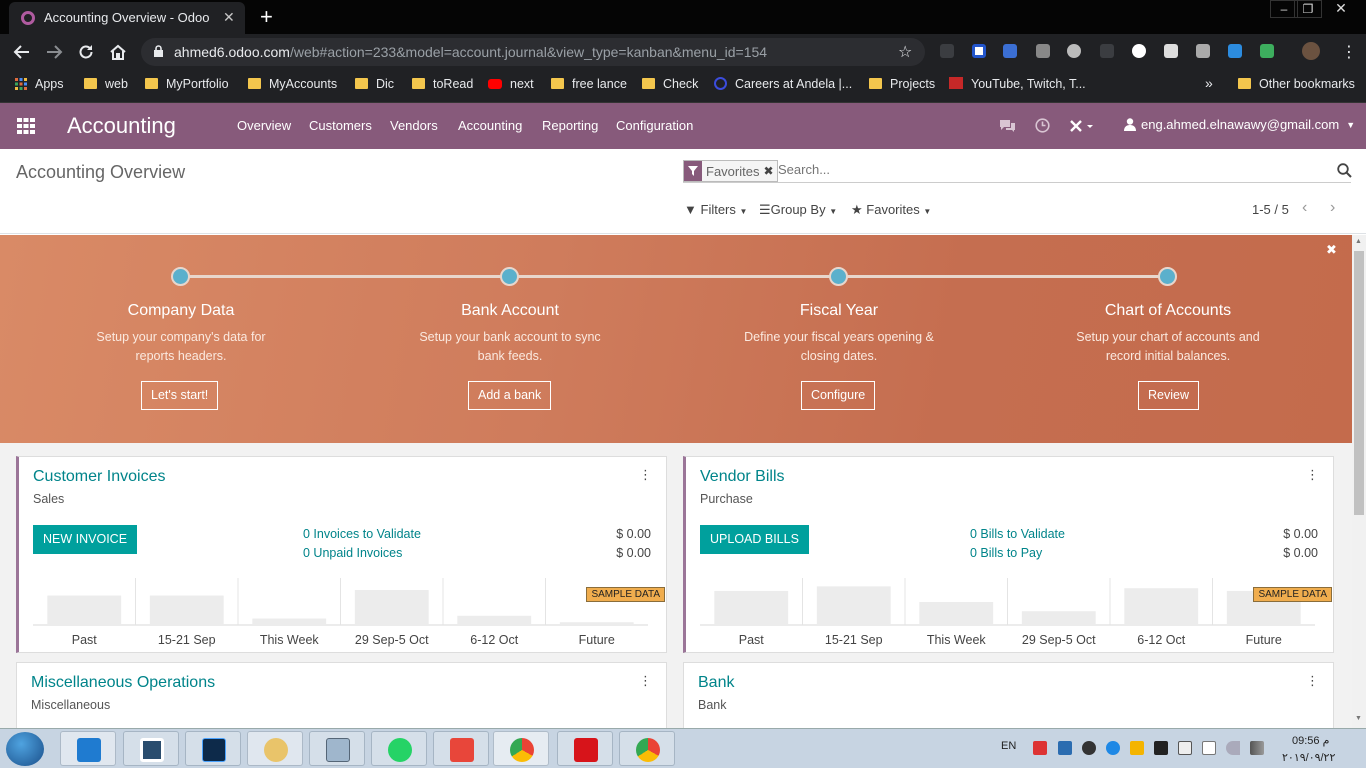 This screenshot has width=1366, height=768. Describe the element at coordinates (85, 539) in the screenshot. I see `new-invoice-button: NEW INVOICE` at that location.